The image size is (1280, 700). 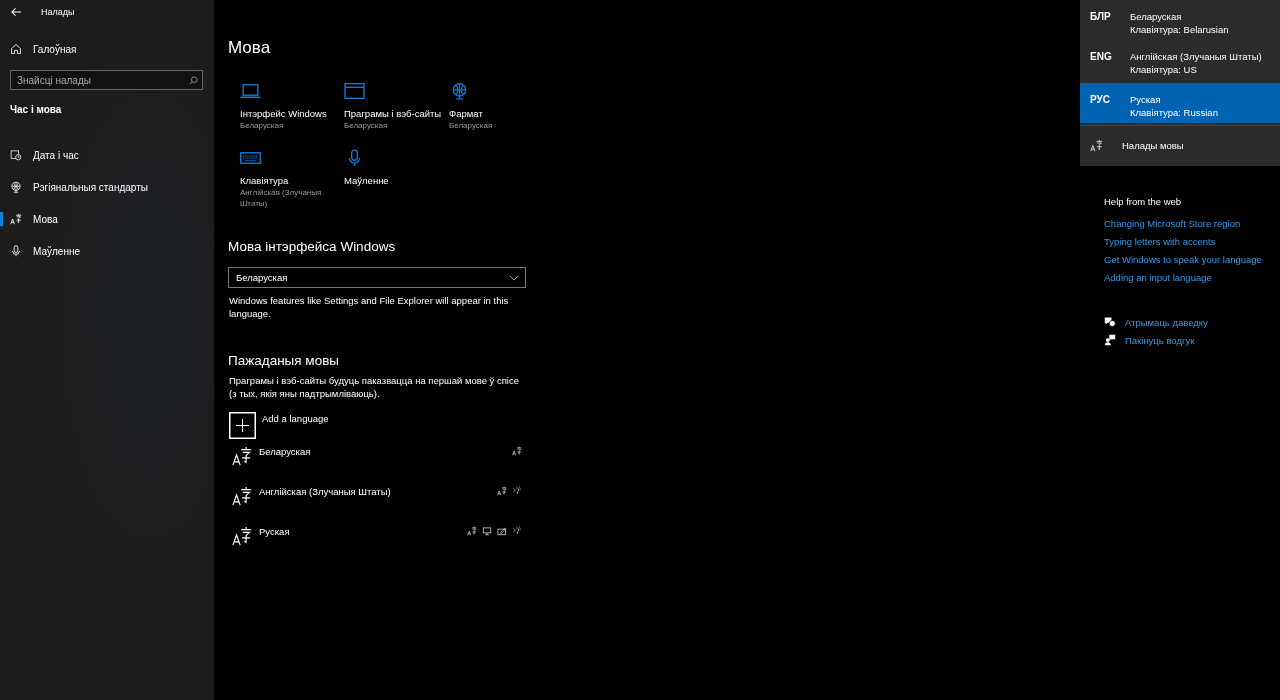 What do you see at coordinates (249, 48) in the screenshot?
I see `page-title: Мова` at bounding box center [249, 48].